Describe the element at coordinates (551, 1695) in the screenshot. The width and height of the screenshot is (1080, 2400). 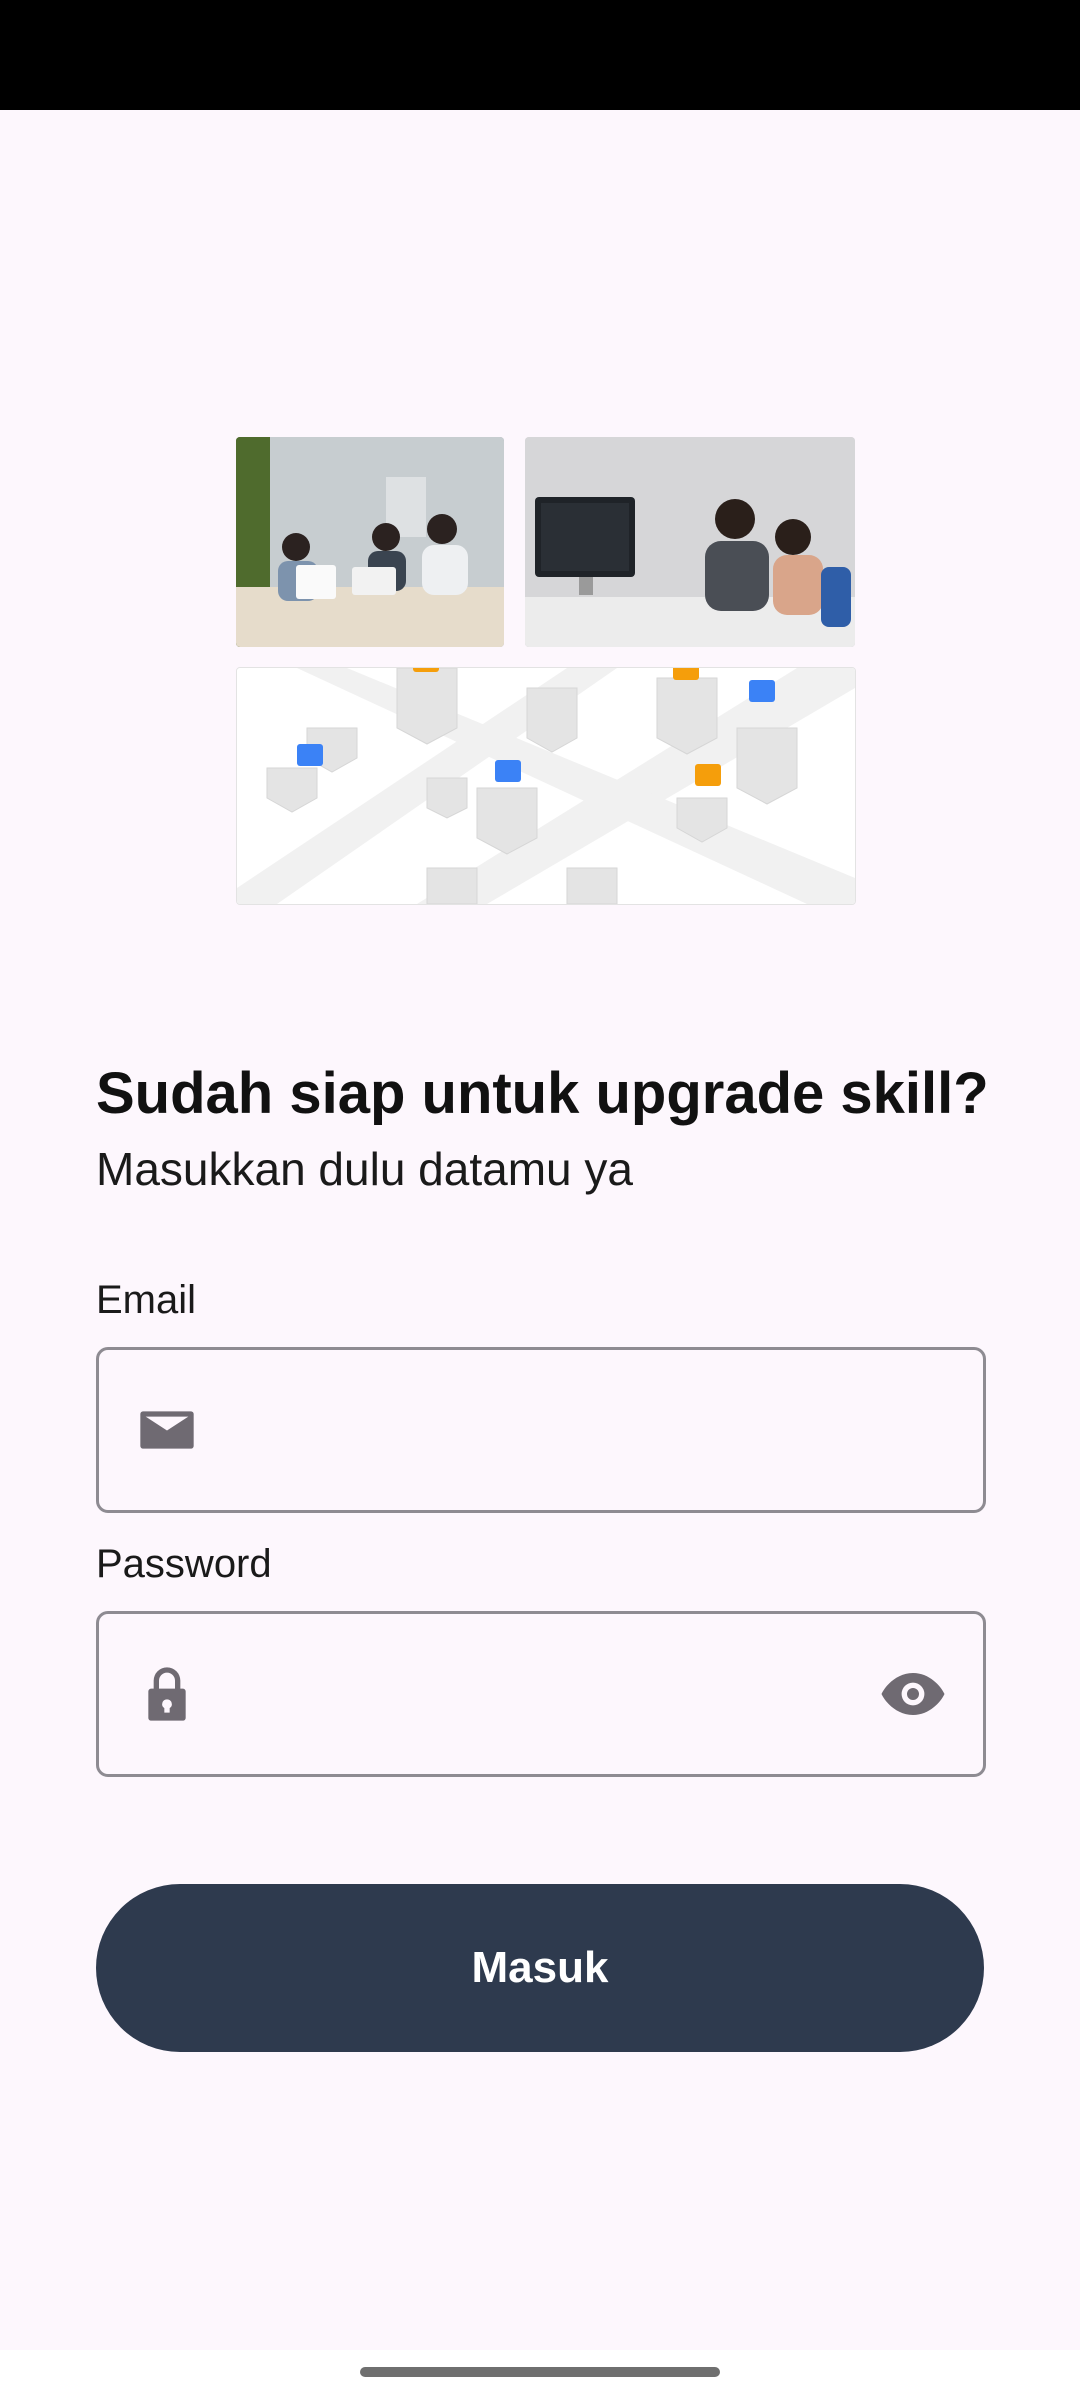
I see `password-input` at that location.